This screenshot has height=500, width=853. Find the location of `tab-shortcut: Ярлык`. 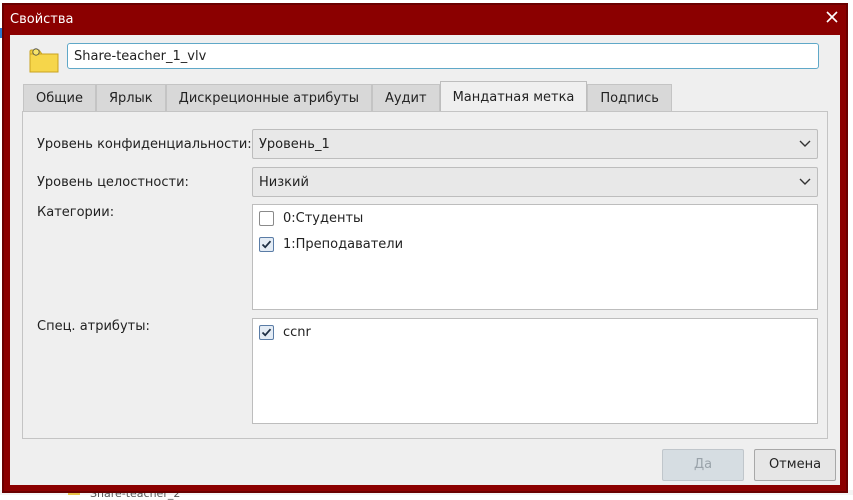

tab-shortcut: Ярлык is located at coordinates (130, 98).